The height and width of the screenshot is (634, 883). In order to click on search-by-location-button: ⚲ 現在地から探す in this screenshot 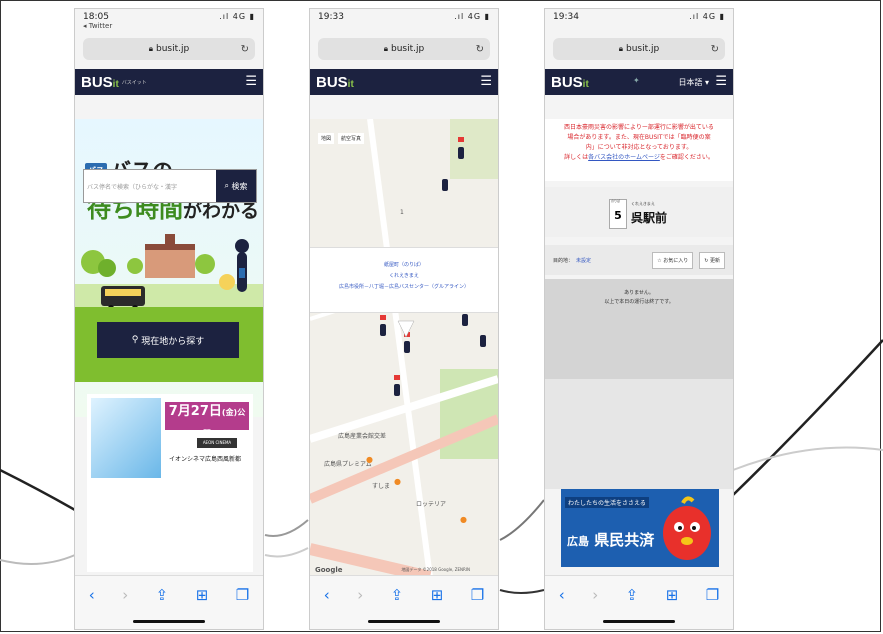, I will do `click(168, 340)`.